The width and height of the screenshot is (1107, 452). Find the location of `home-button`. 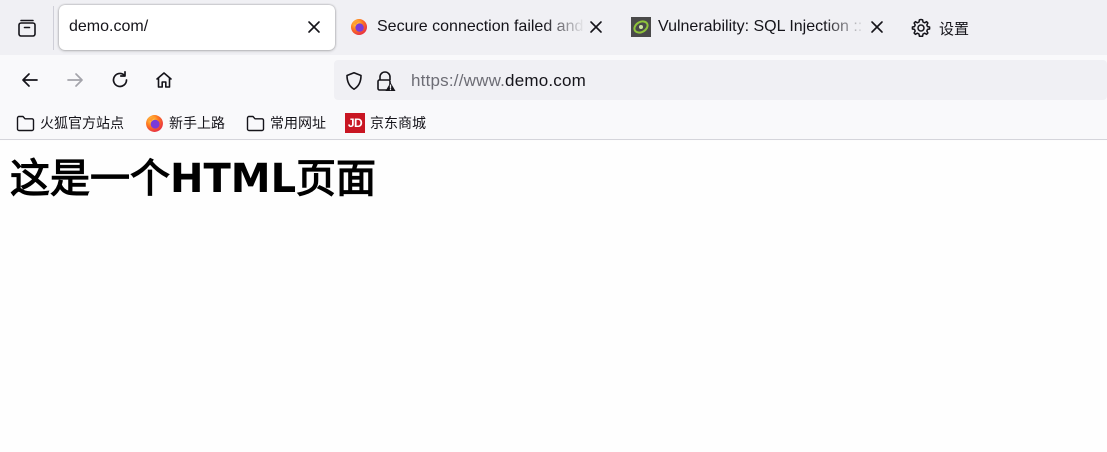

home-button is located at coordinates (164, 80).